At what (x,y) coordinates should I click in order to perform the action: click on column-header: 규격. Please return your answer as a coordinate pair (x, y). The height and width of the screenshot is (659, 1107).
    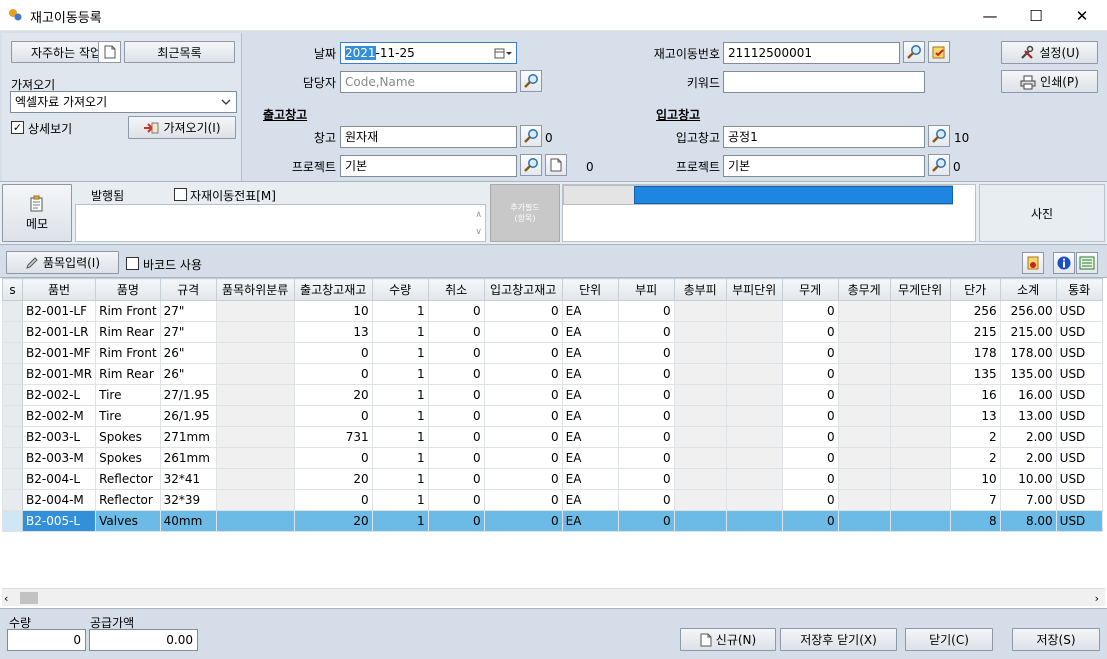
    Looking at the image, I should click on (188, 289).